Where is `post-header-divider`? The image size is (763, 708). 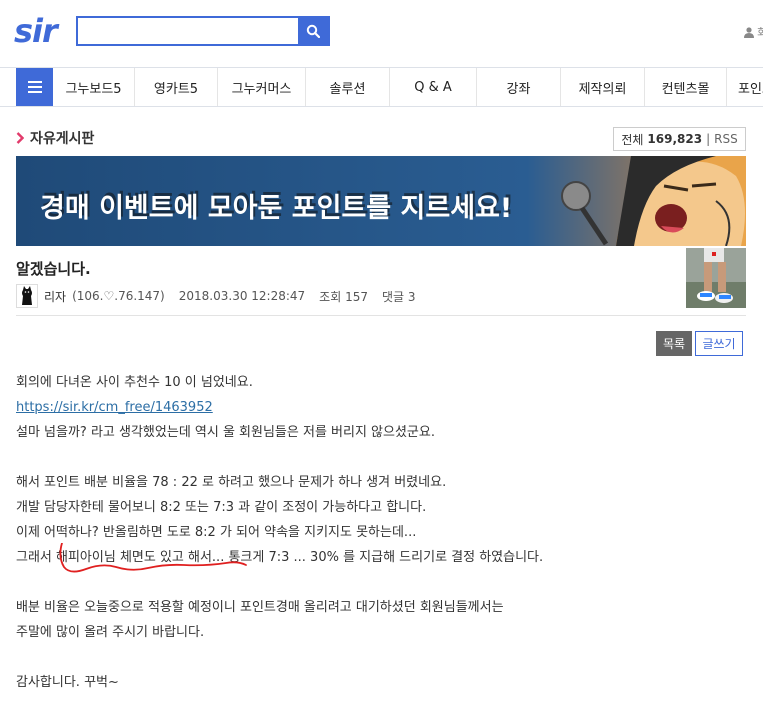 post-header-divider is located at coordinates (381, 315).